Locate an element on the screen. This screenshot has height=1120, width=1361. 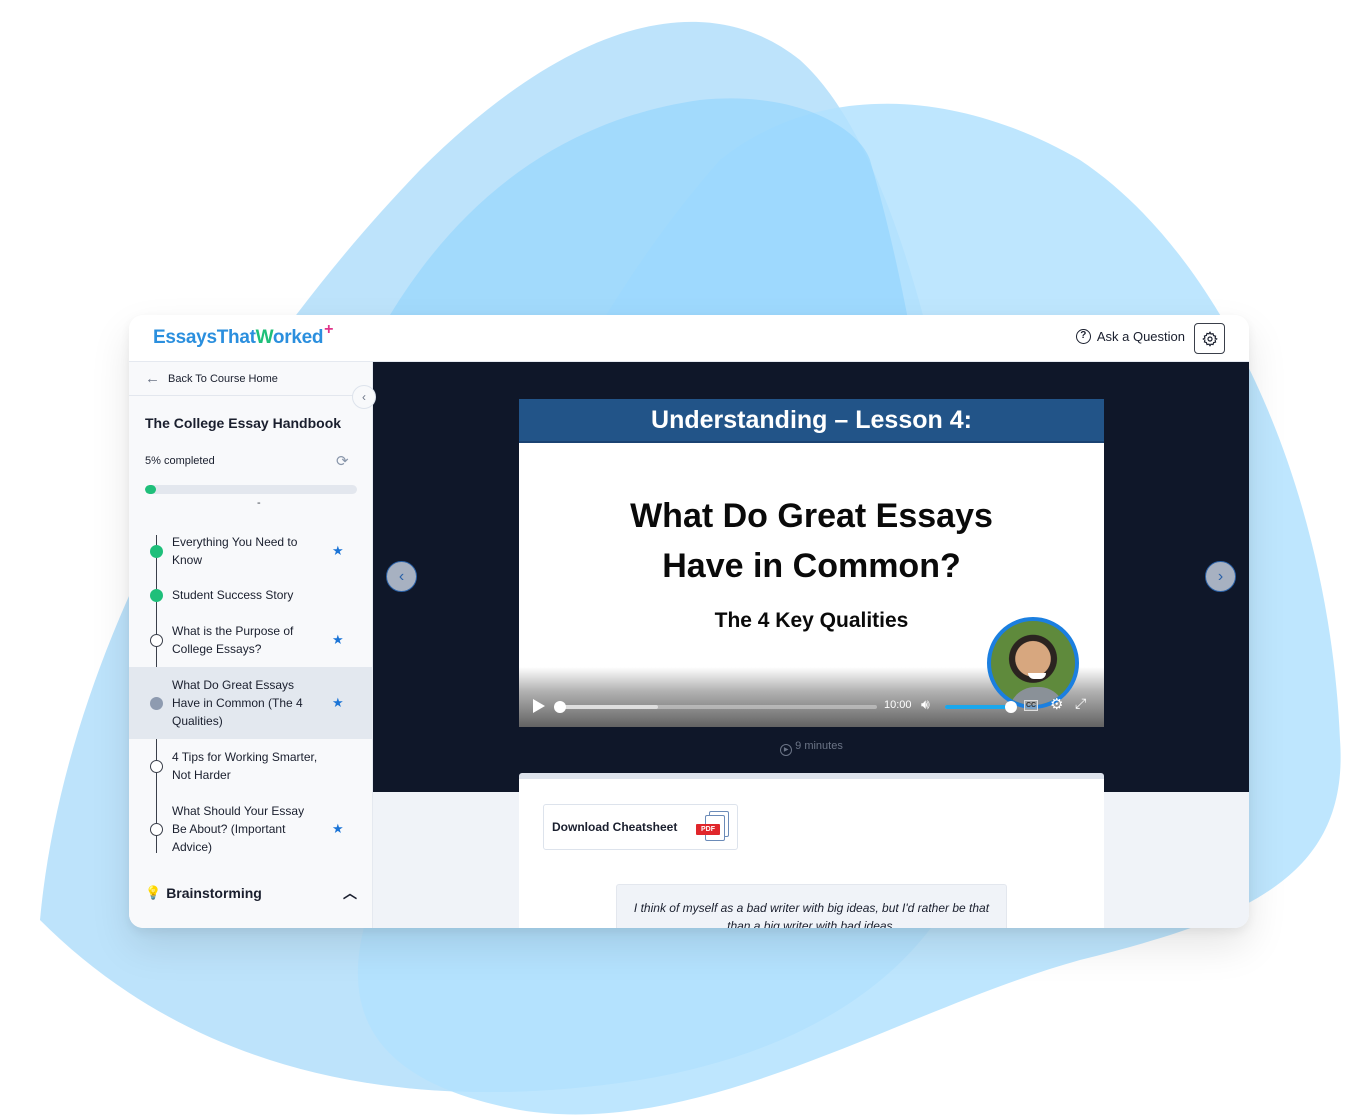
volume-slider is located at coordinates (981, 707).